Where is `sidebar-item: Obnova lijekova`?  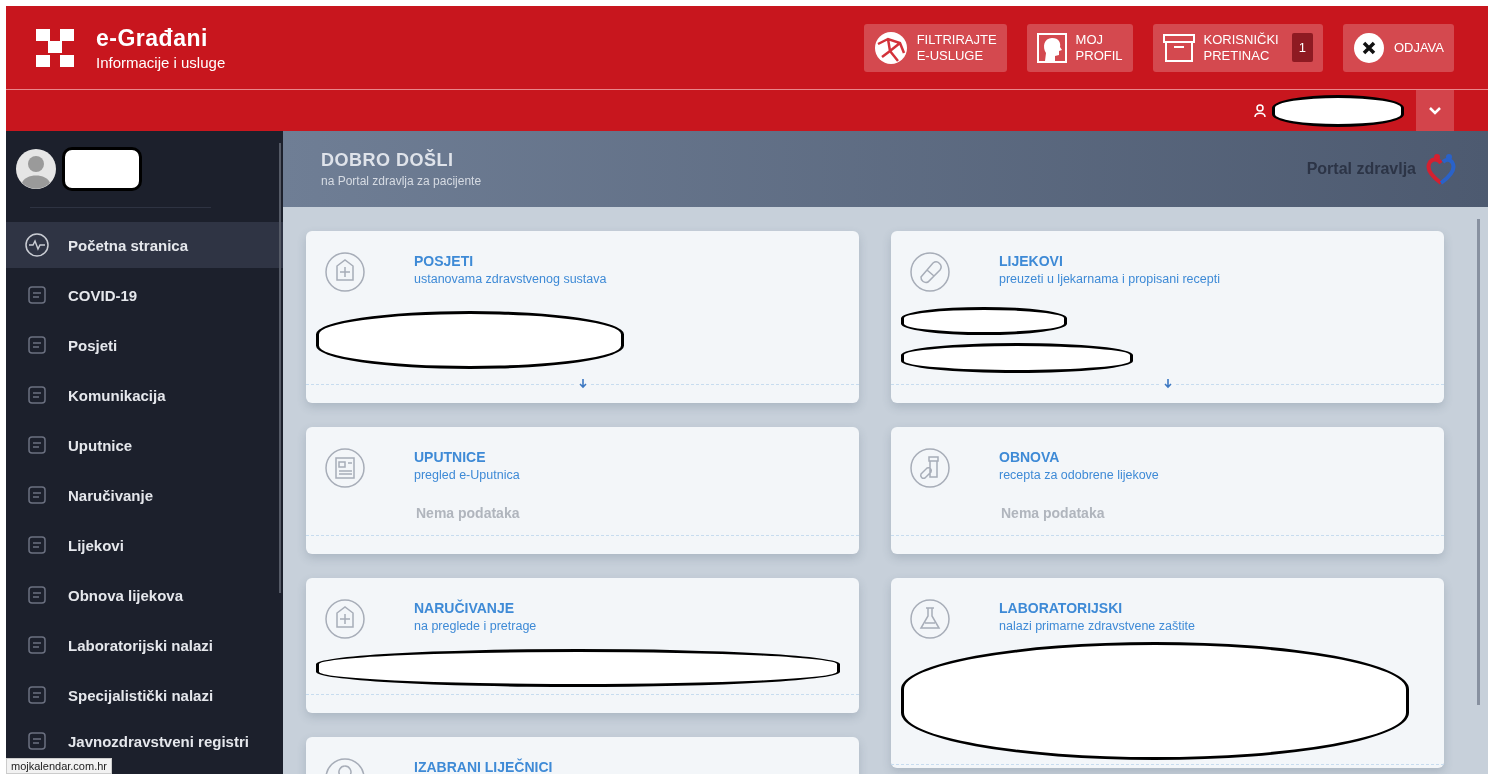
sidebar-item: Obnova lijekova is located at coordinates (144, 595).